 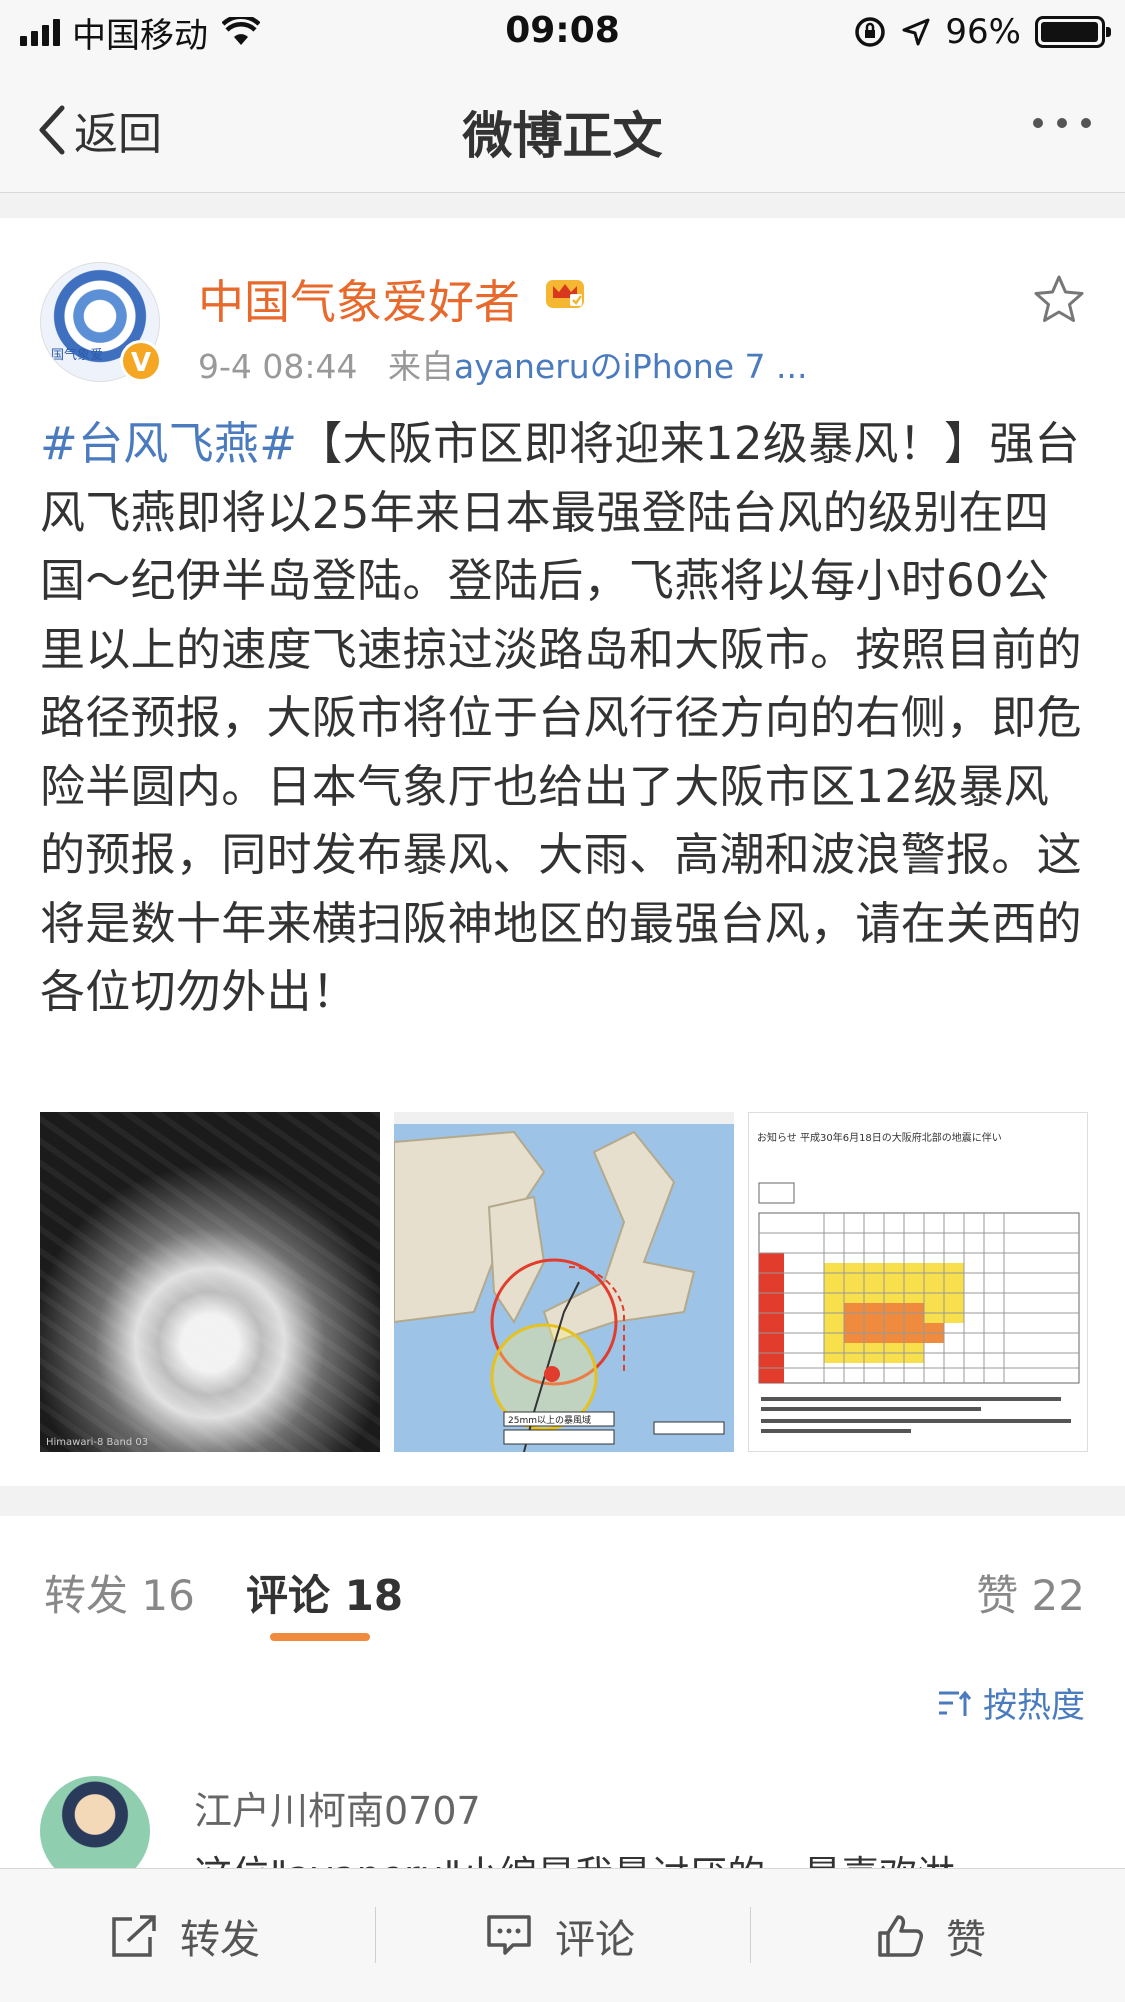 I want to click on avatar-text: 国气象爱, so click(x=77, y=355).